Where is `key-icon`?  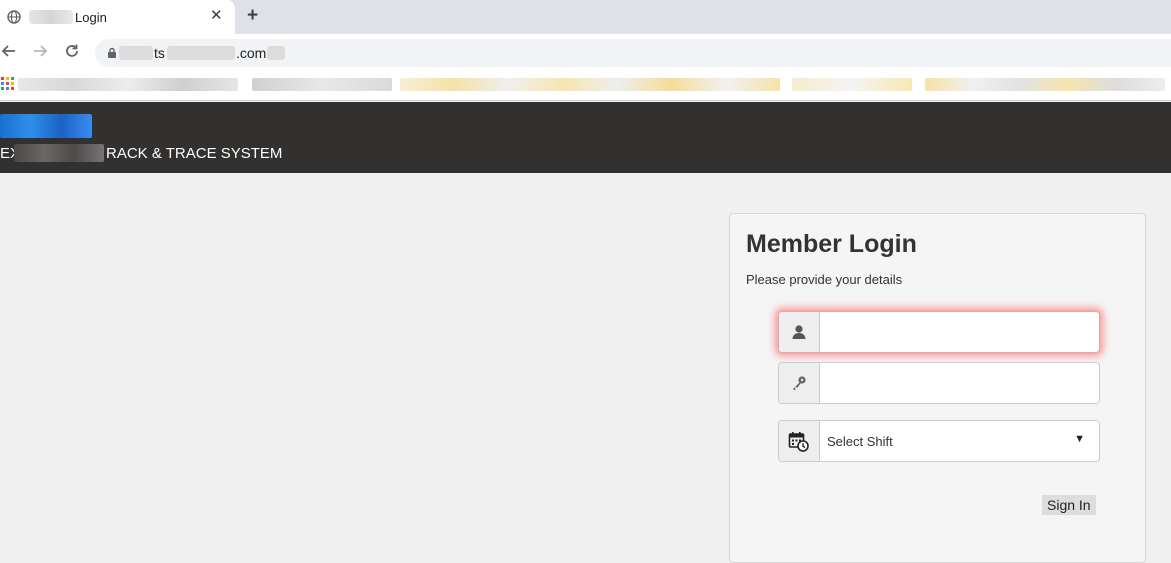
key-icon is located at coordinates (799, 383).